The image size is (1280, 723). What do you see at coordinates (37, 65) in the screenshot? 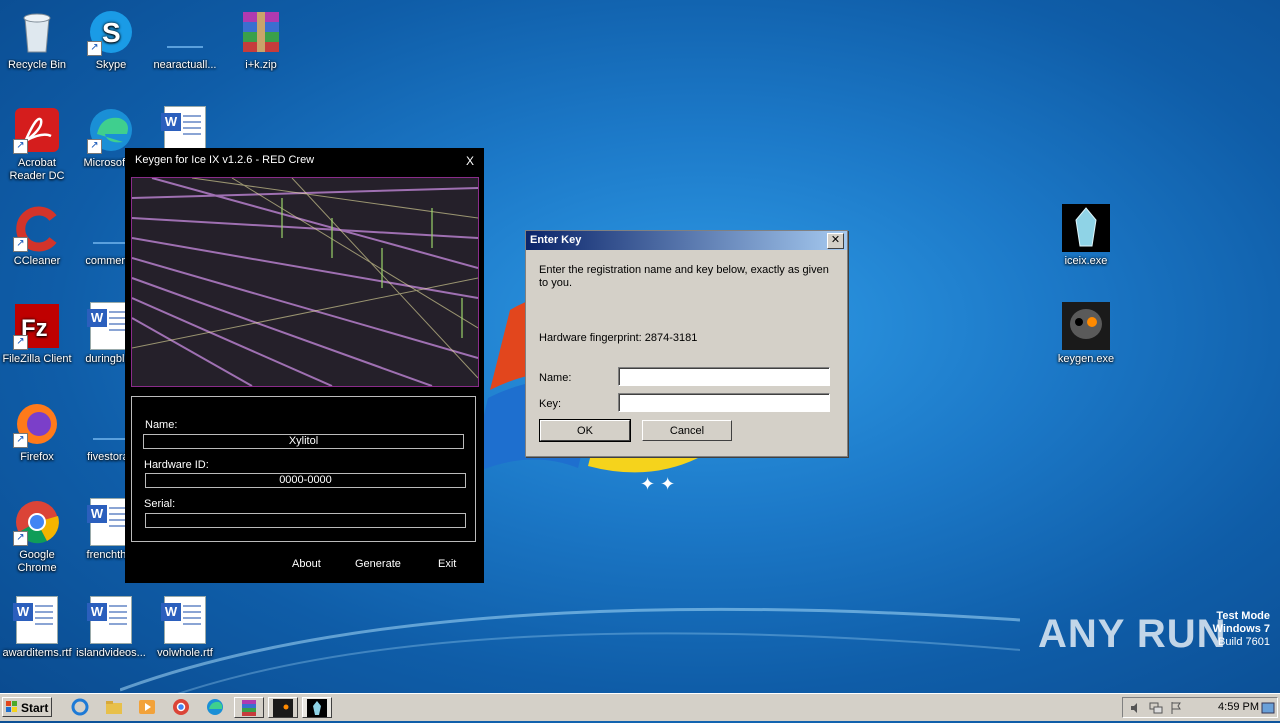
I see `icon-label: Recycle Bin` at bounding box center [37, 65].